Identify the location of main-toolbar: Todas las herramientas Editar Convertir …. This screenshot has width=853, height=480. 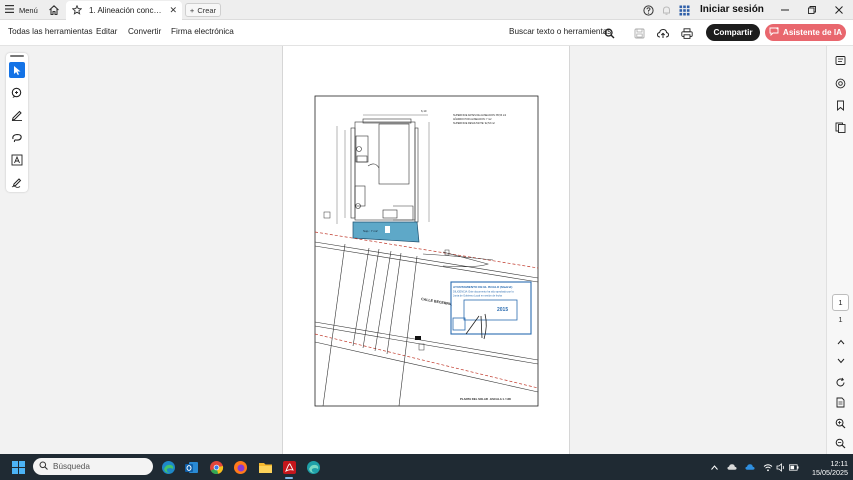
(426, 33).